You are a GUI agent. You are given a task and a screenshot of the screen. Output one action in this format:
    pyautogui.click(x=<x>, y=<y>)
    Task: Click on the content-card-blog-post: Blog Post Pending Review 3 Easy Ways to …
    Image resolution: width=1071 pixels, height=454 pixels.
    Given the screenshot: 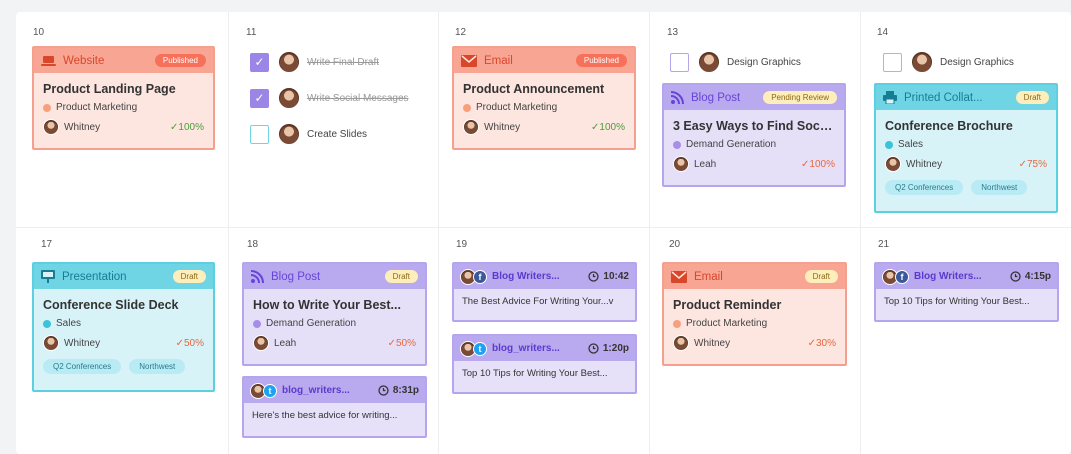 What is the action you would take?
    pyautogui.click(x=754, y=135)
    